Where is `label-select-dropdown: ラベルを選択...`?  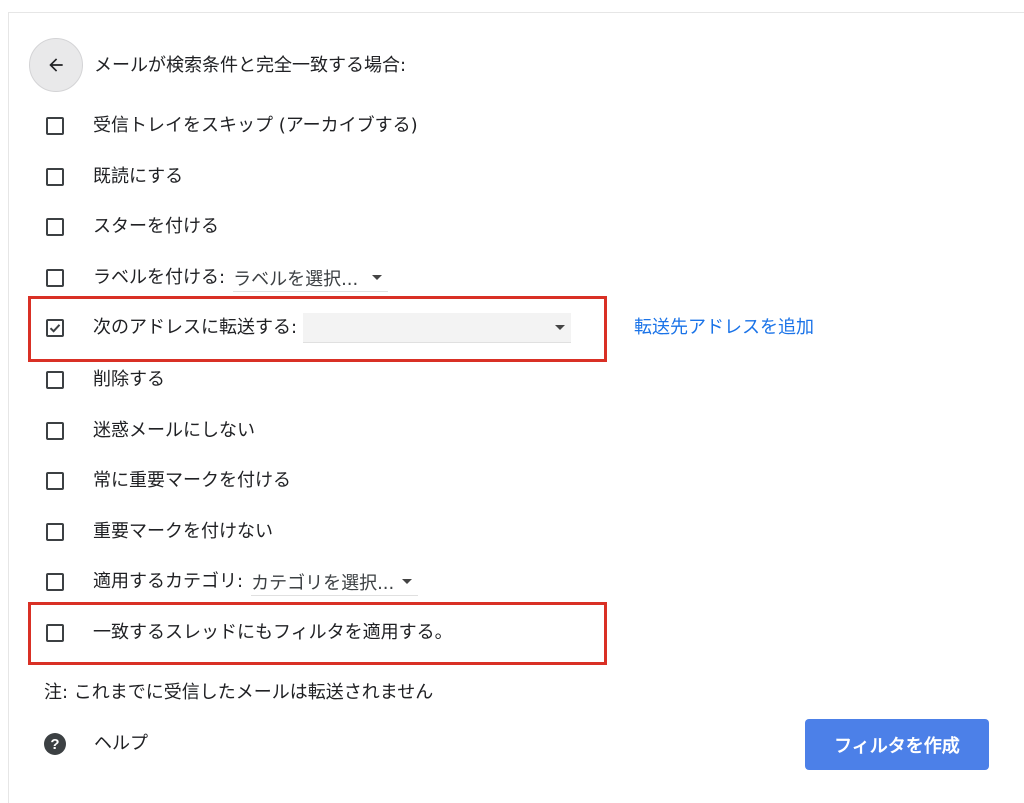
label-select-dropdown: ラベルを選択... is located at coordinates (311, 278).